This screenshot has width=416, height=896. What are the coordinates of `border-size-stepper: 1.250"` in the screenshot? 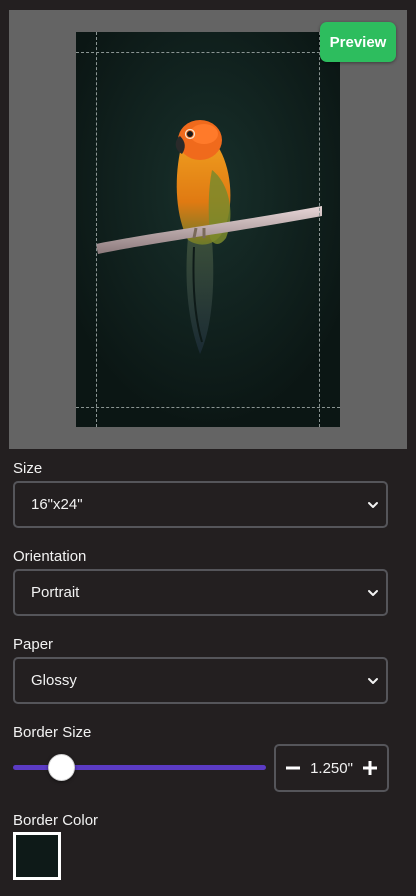 It's located at (331, 768).